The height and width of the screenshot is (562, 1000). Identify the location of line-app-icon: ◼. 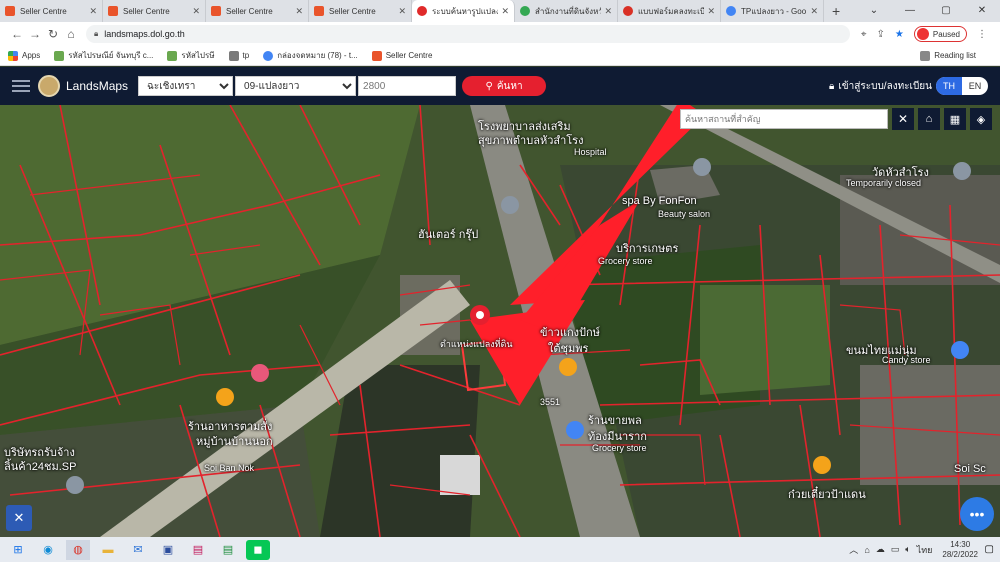
(258, 549).